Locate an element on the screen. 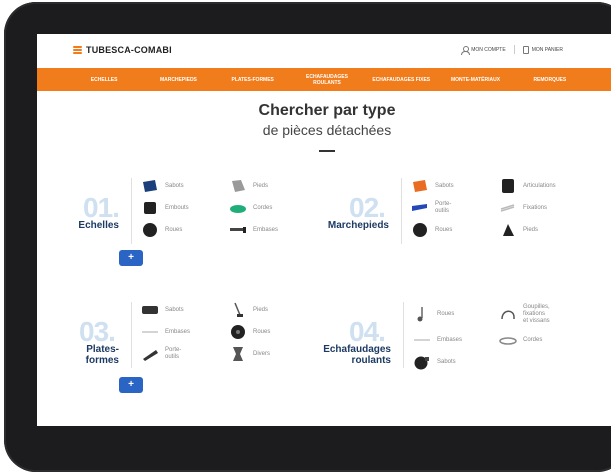 The width and height of the screenshot is (611, 472). account-label: MON COMPTE is located at coordinates (488, 49).